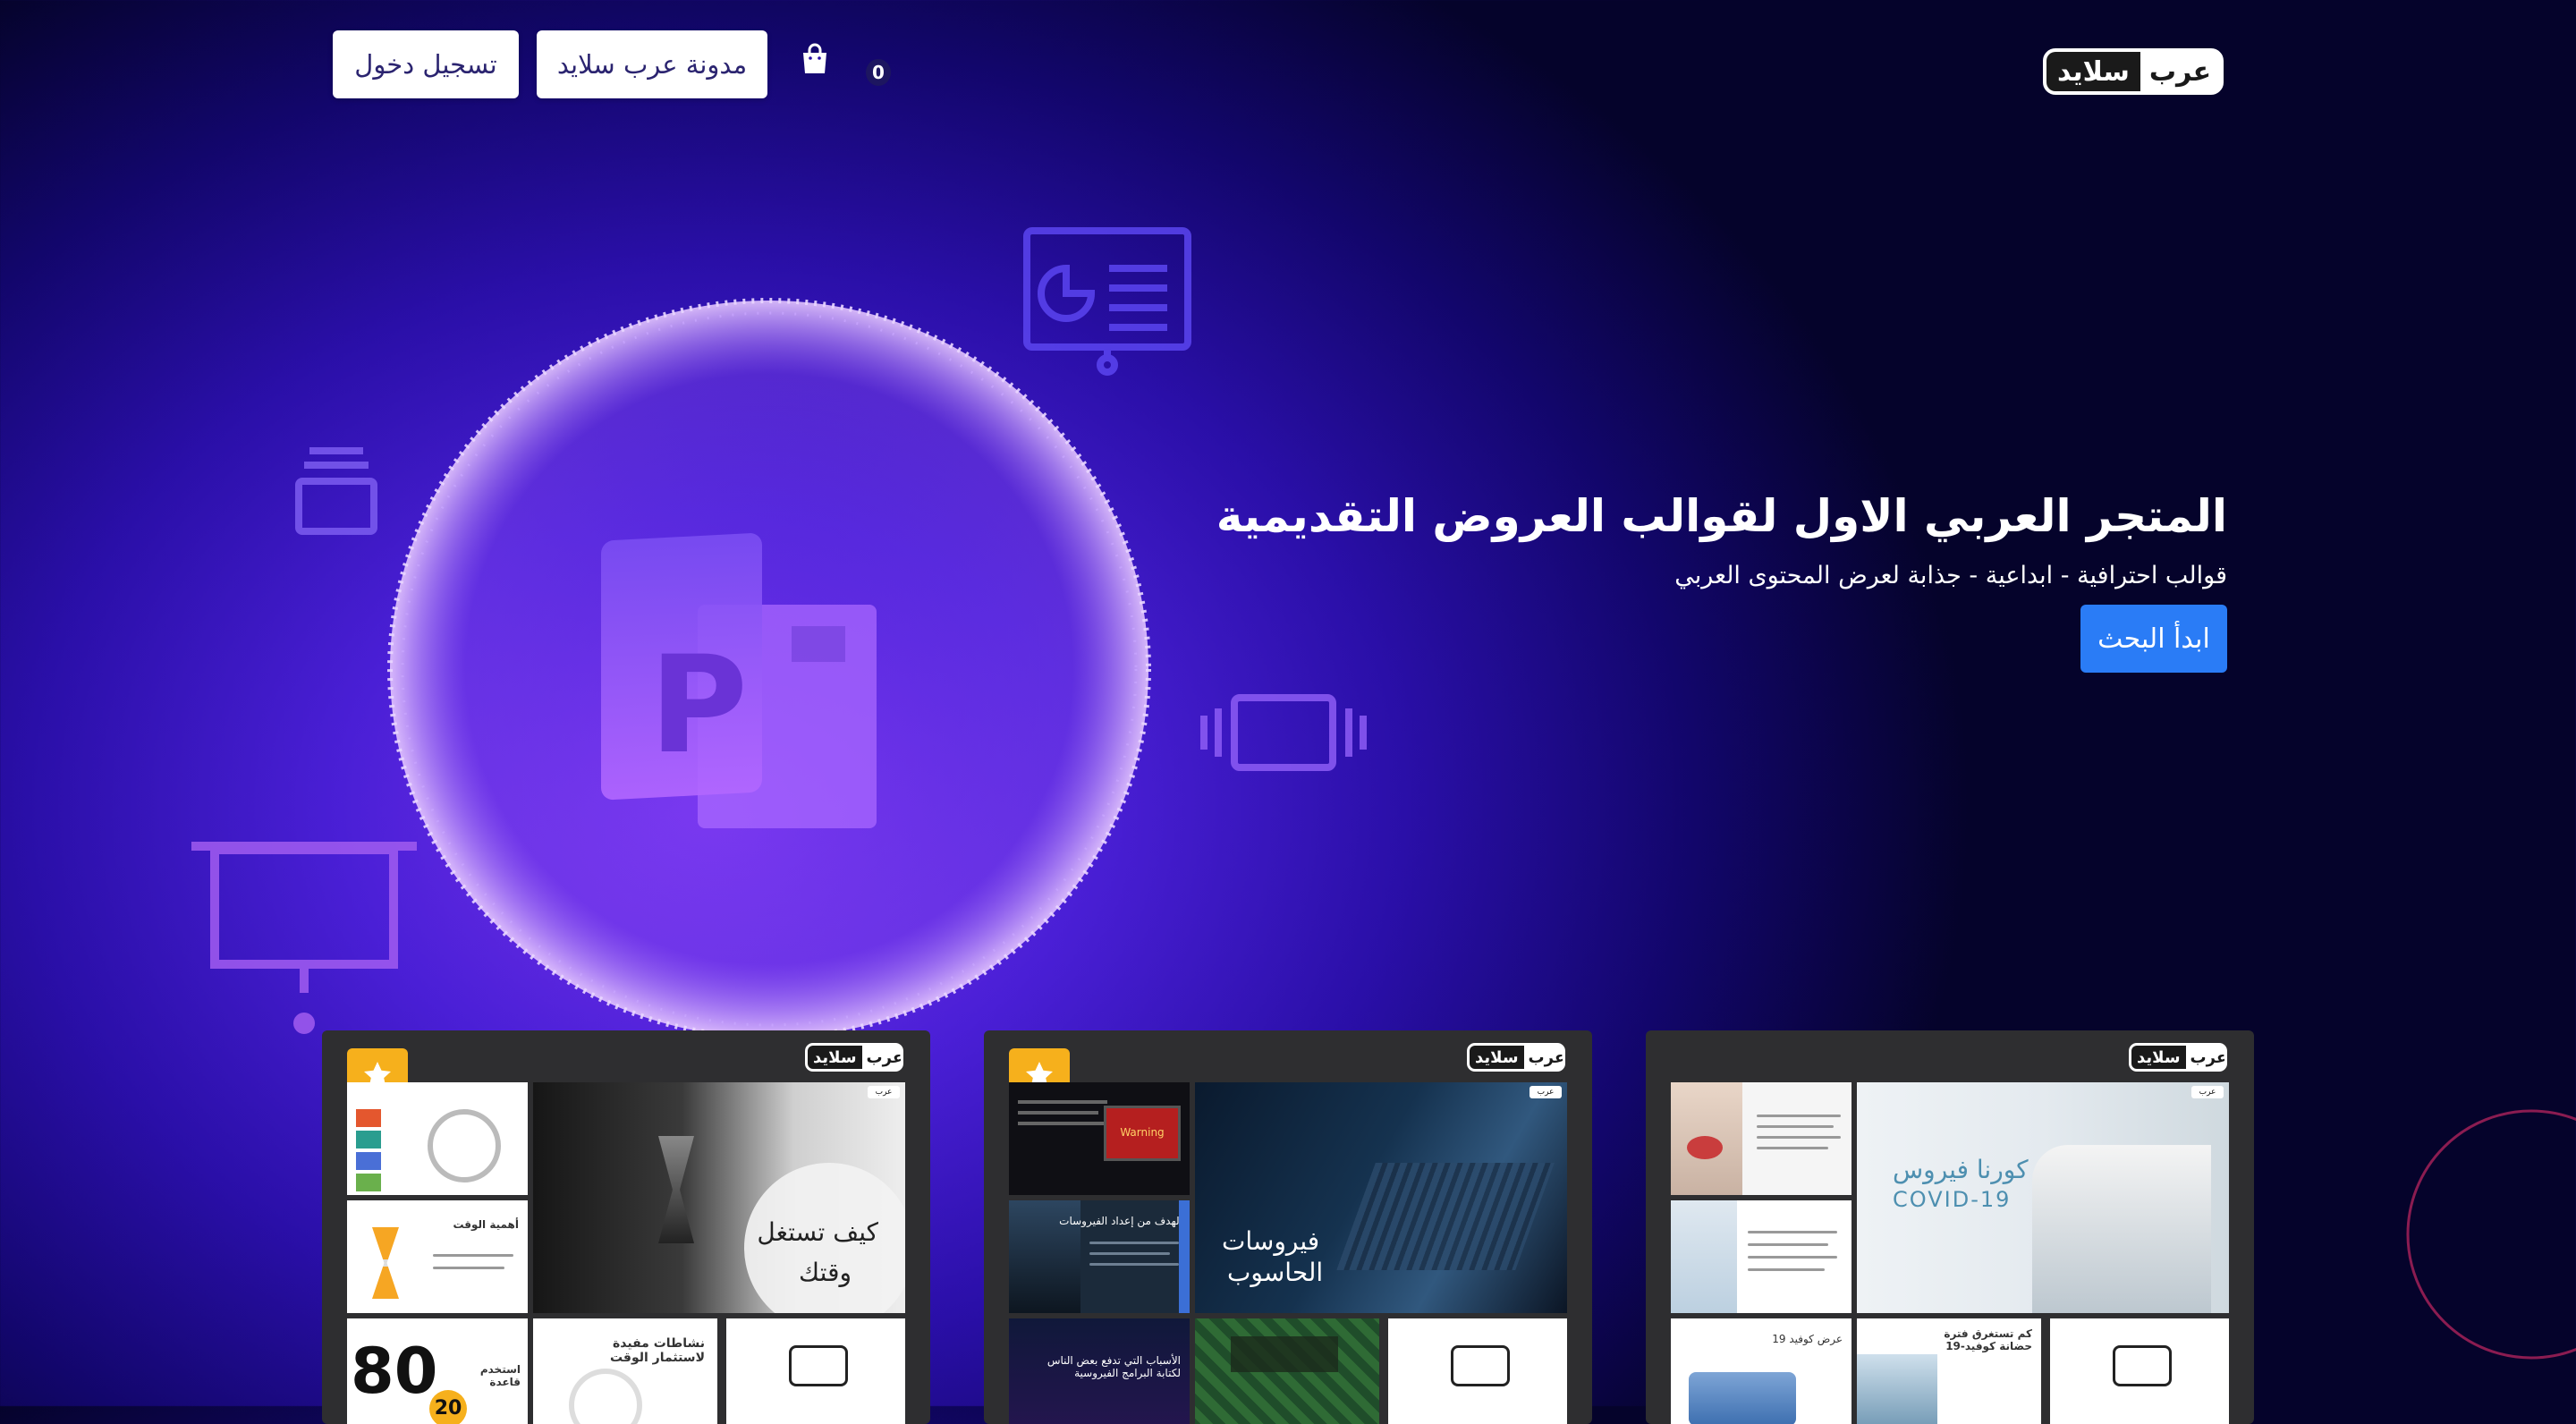 Image resolution: width=2576 pixels, height=1424 pixels. Describe the element at coordinates (1107, 301) in the screenshot. I see `presentation-board-icon` at that location.